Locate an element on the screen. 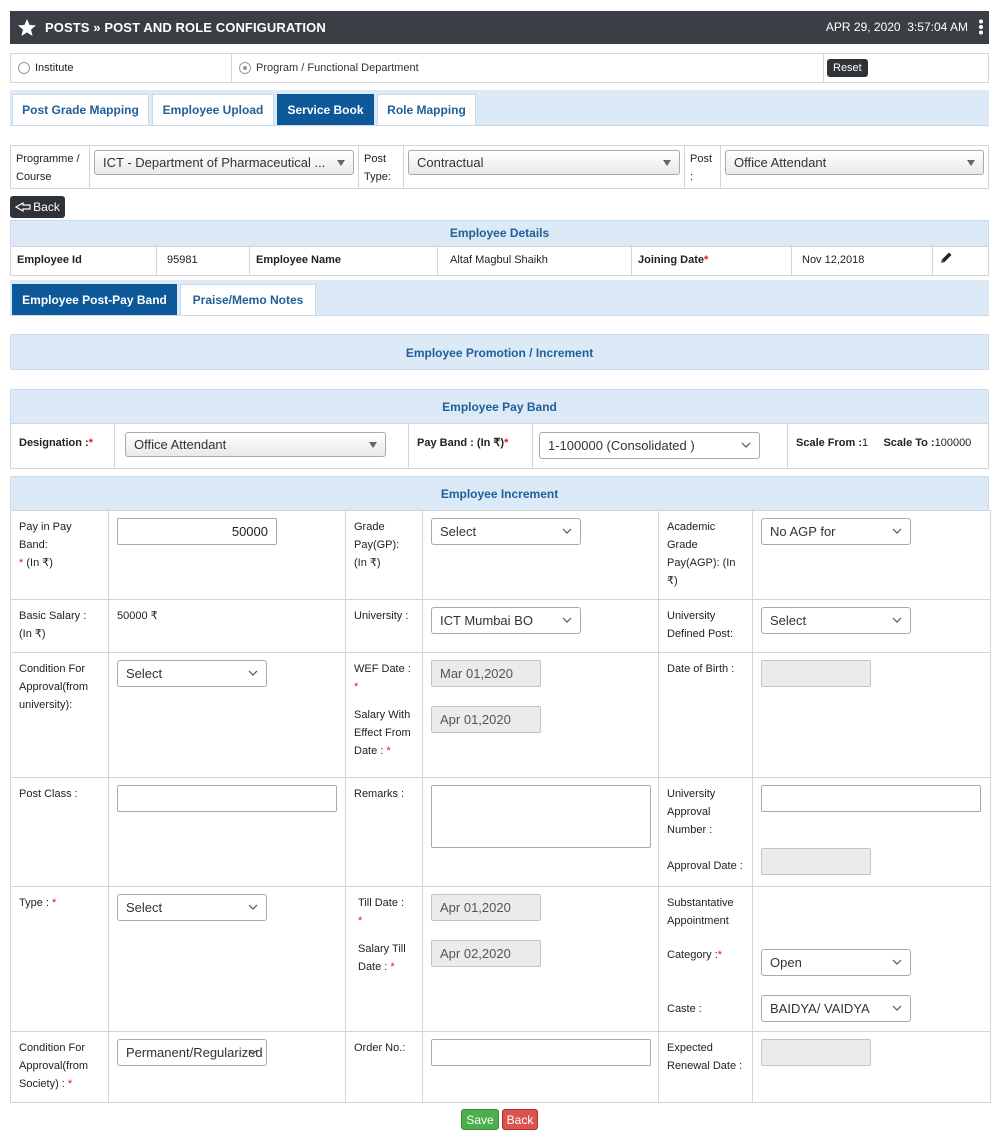 The width and height of the screenshot is (997, 1136). university-post-select: Select is located at coordinates (836, 620).